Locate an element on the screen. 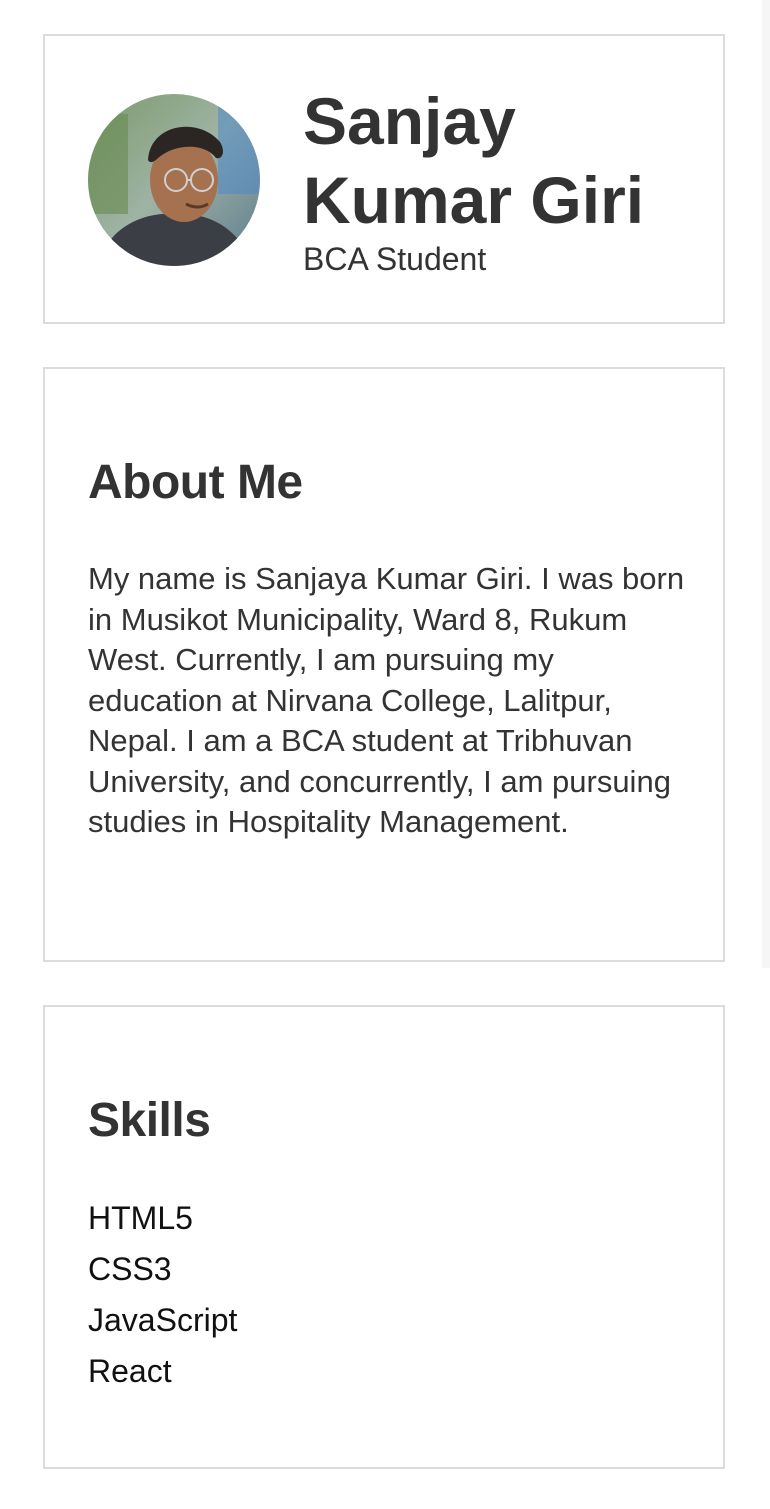 This screenshot has width=770, height=1509. avatar-photo is located at coordinates (174, 180).